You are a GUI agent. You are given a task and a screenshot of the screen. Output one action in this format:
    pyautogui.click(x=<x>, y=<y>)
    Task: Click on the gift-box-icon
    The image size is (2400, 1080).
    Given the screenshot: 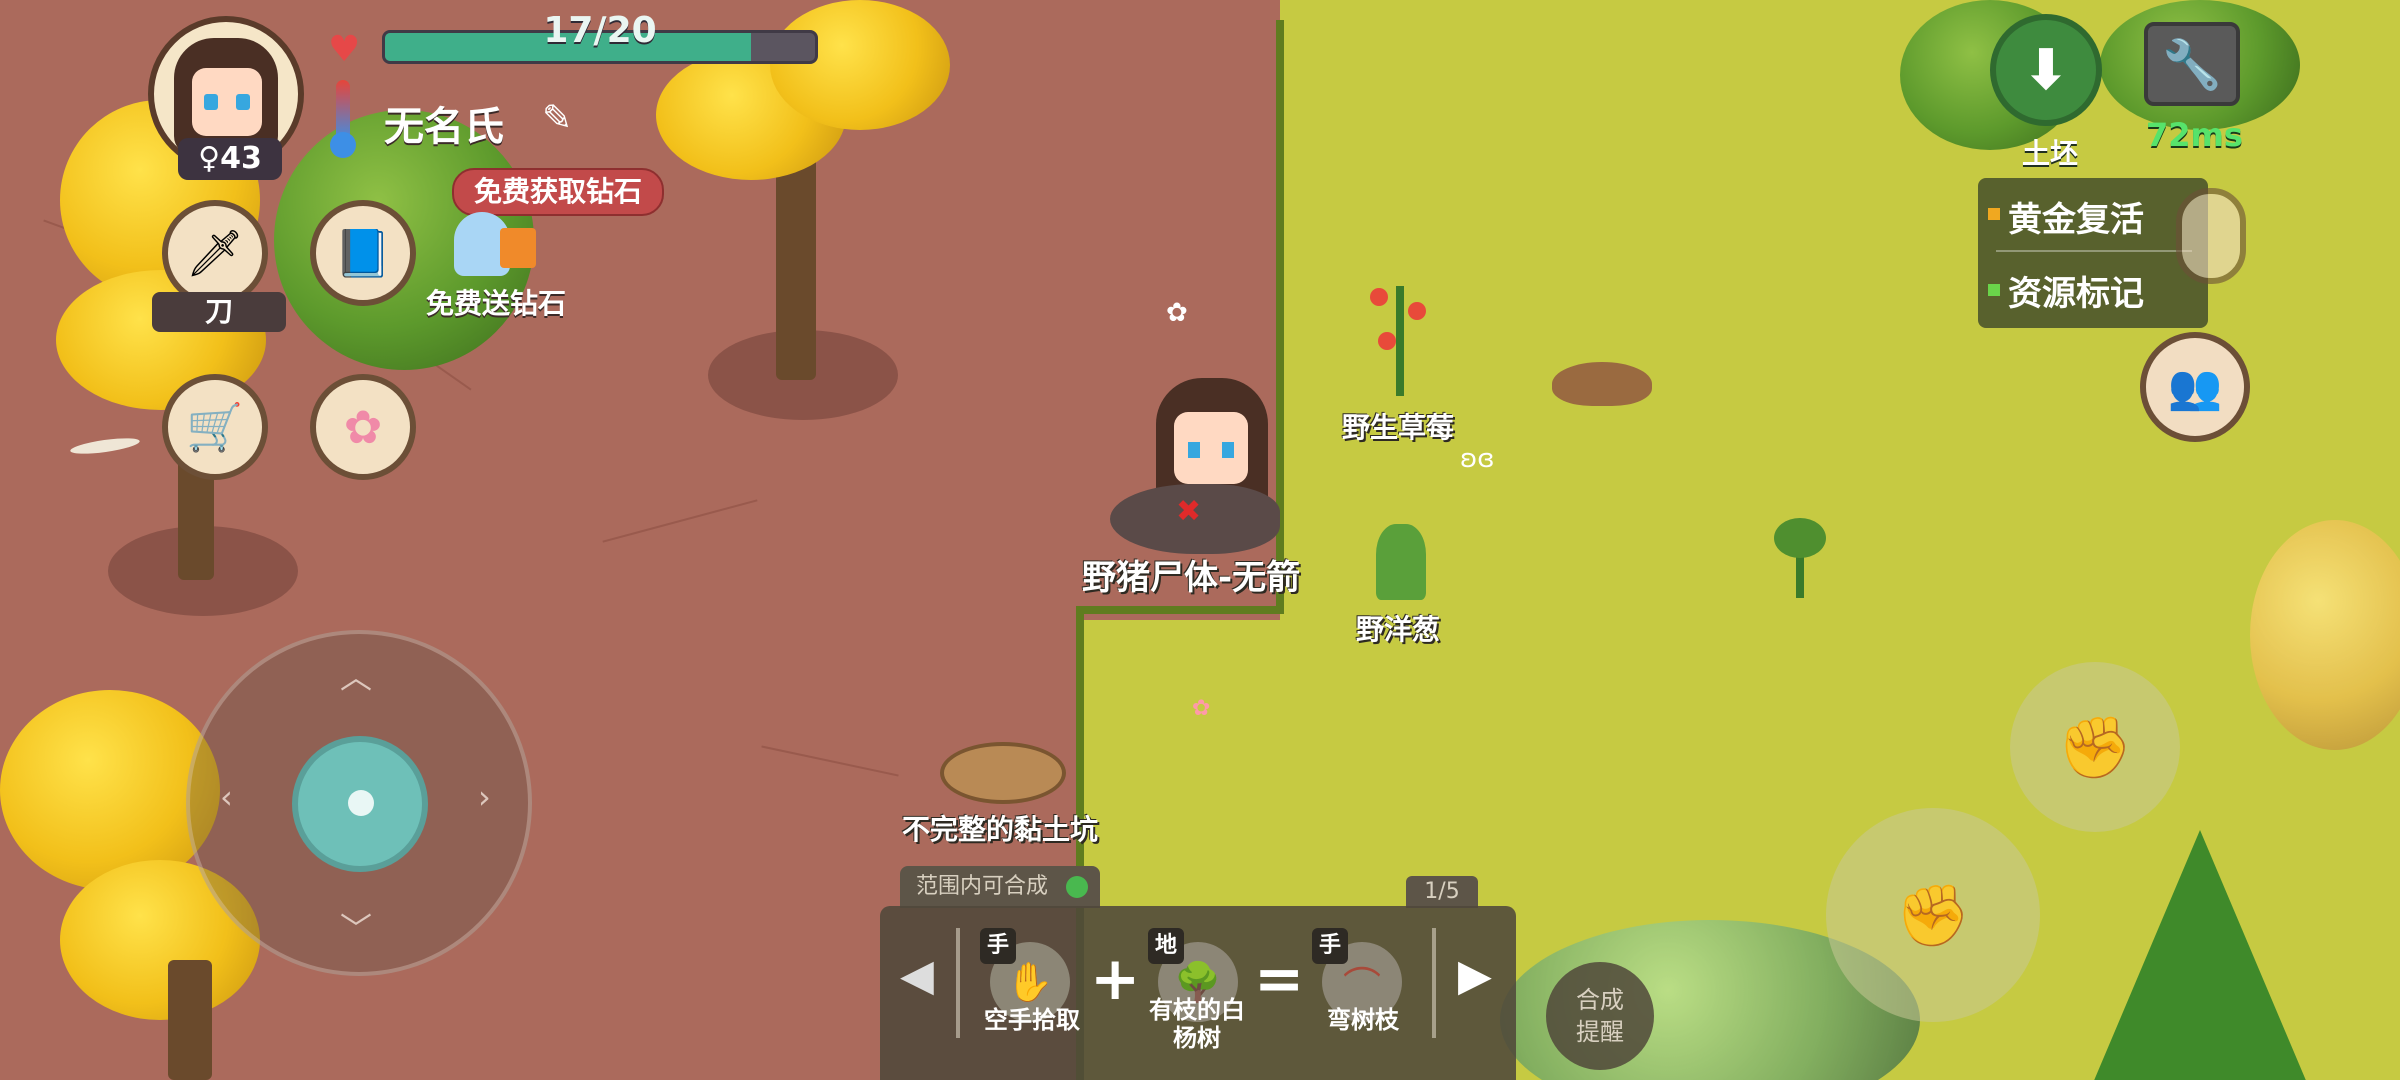 What is the action you would take?
    pyautogui.click(x=518, y=248)
    